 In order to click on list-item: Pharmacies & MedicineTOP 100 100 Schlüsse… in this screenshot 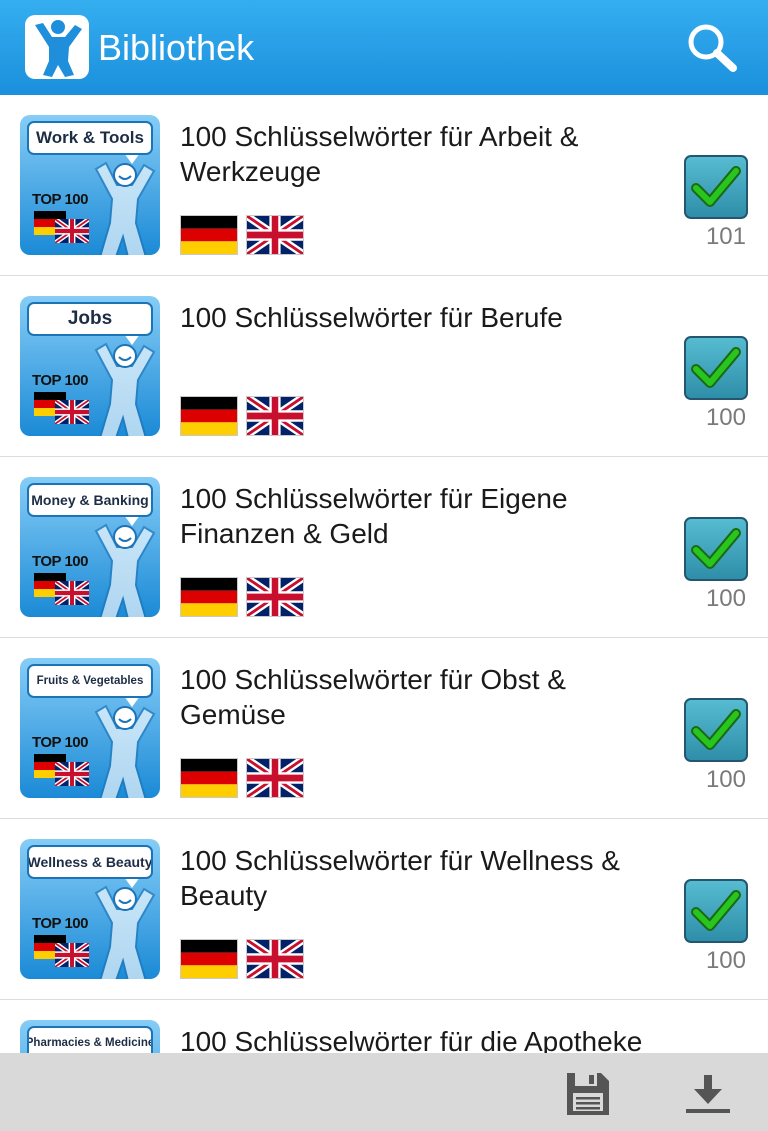, I will do `click(384, 1026)`.